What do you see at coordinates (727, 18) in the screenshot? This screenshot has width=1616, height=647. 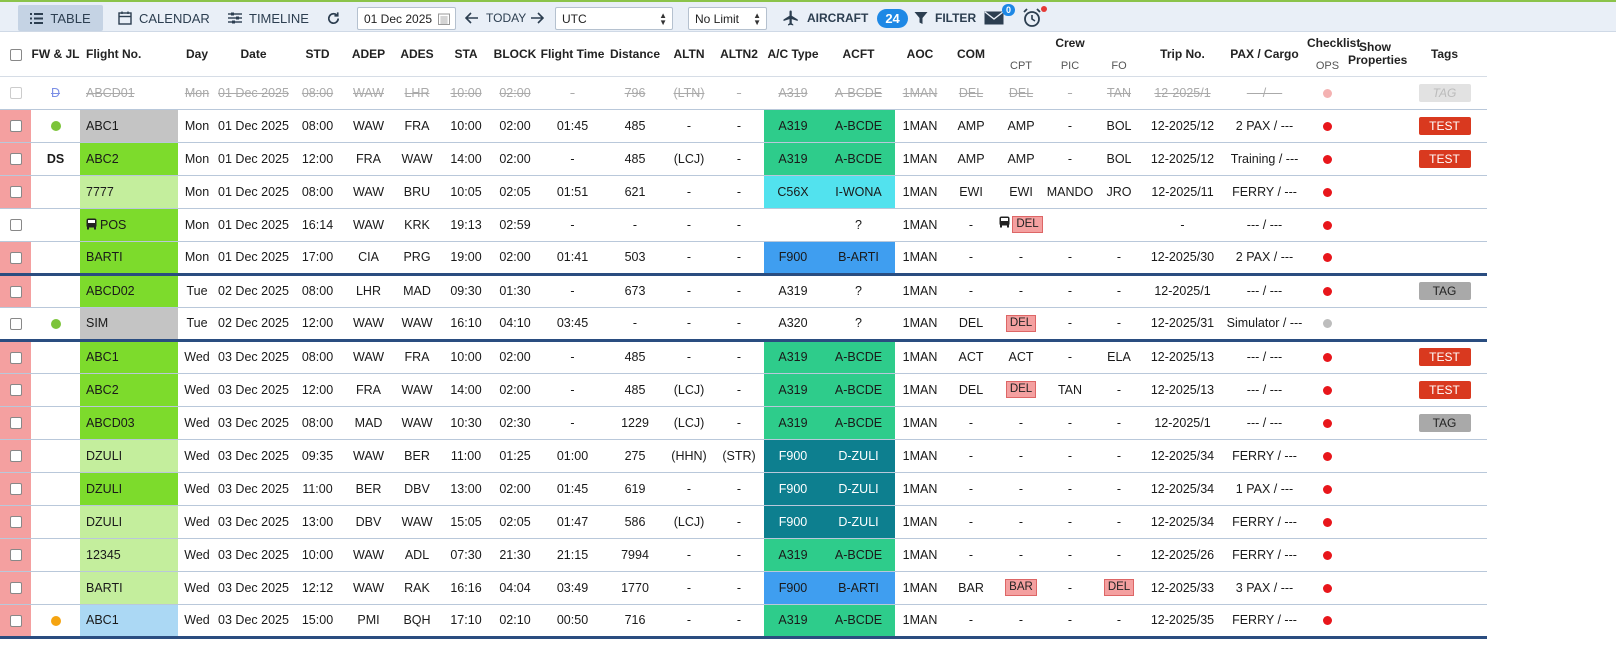 I see `limit-select: No Limit ▲ ▼` at bounding box center [727, 18].